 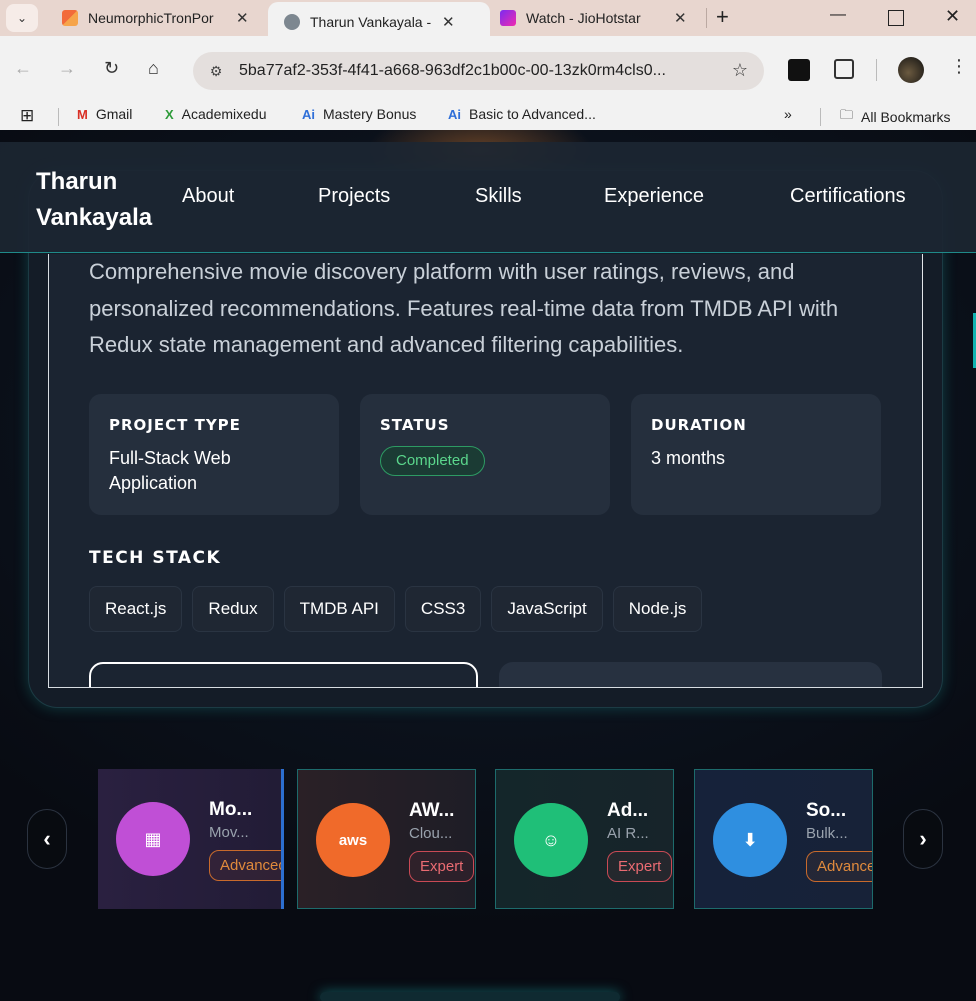 What do you see at coordinates (70, 18) in the screenshot?
I see `grid-favicon-icon` at bounding box center [70, 18].